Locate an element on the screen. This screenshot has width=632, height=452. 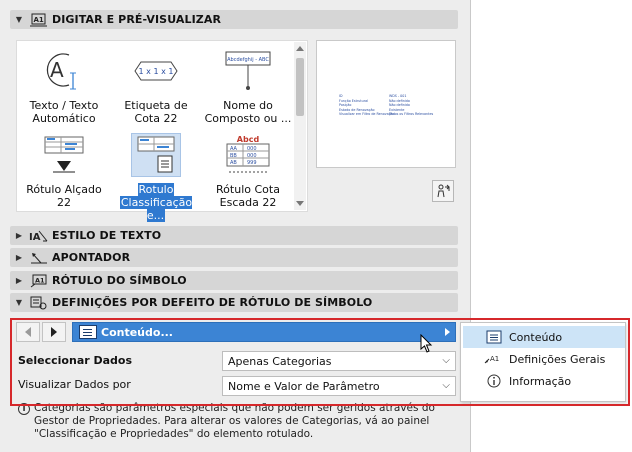
info-icon: i is located at coordinates (24, 409).